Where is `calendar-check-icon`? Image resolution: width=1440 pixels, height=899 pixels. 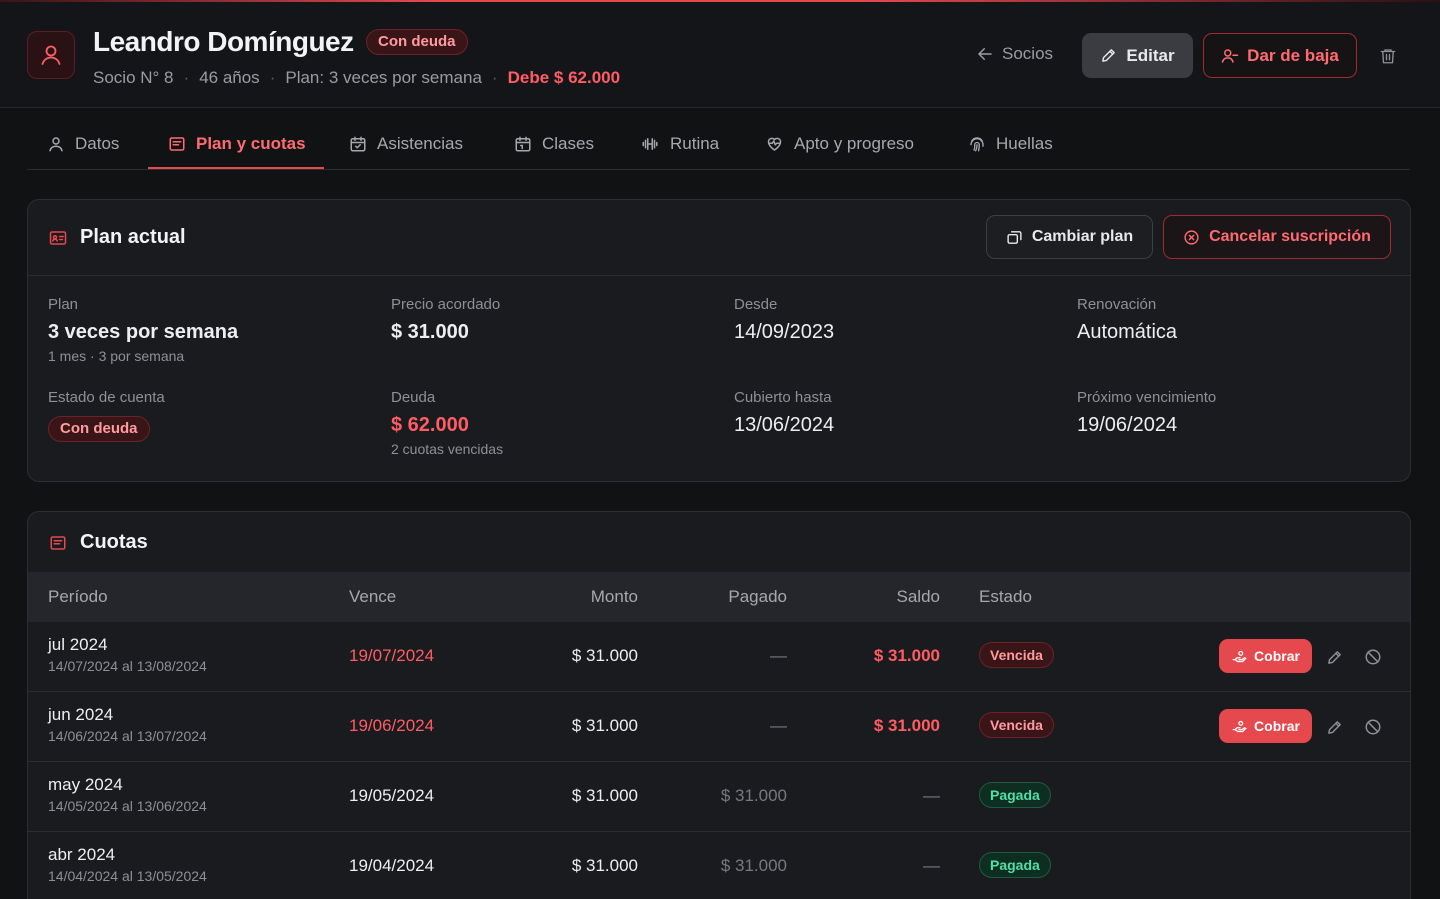 calendar-check-icon is located at coordinates (358, 144).